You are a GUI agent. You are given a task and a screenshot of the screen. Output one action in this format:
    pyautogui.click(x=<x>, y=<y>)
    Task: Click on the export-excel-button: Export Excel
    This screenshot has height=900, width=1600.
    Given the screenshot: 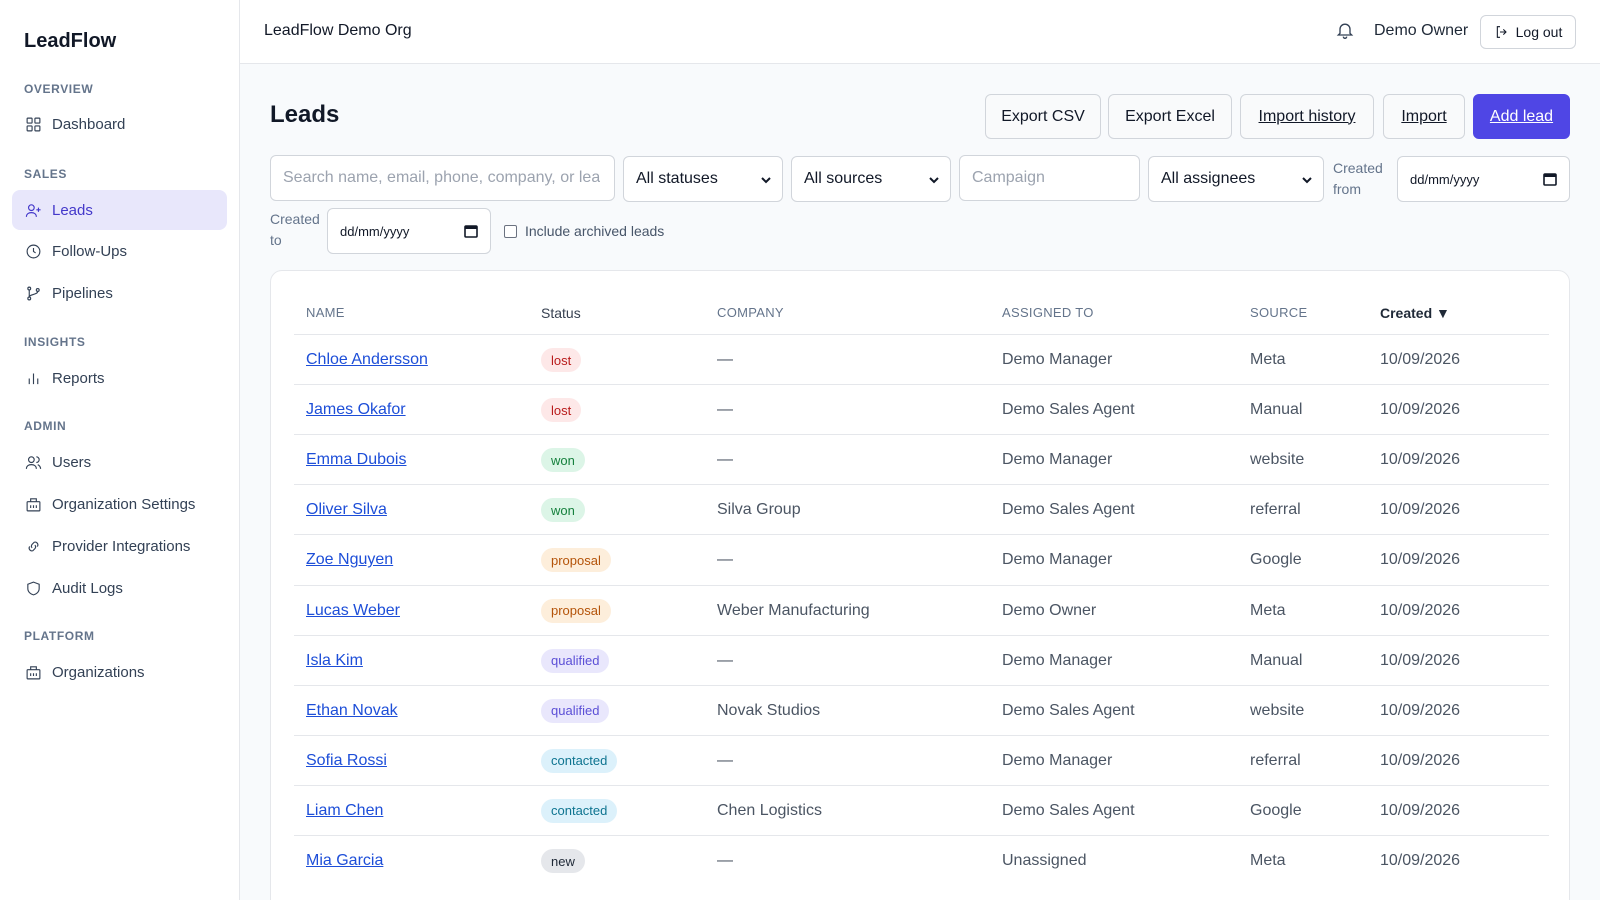 What is the action you would take?
    pyautogui.click(x=1170, y=116)
    